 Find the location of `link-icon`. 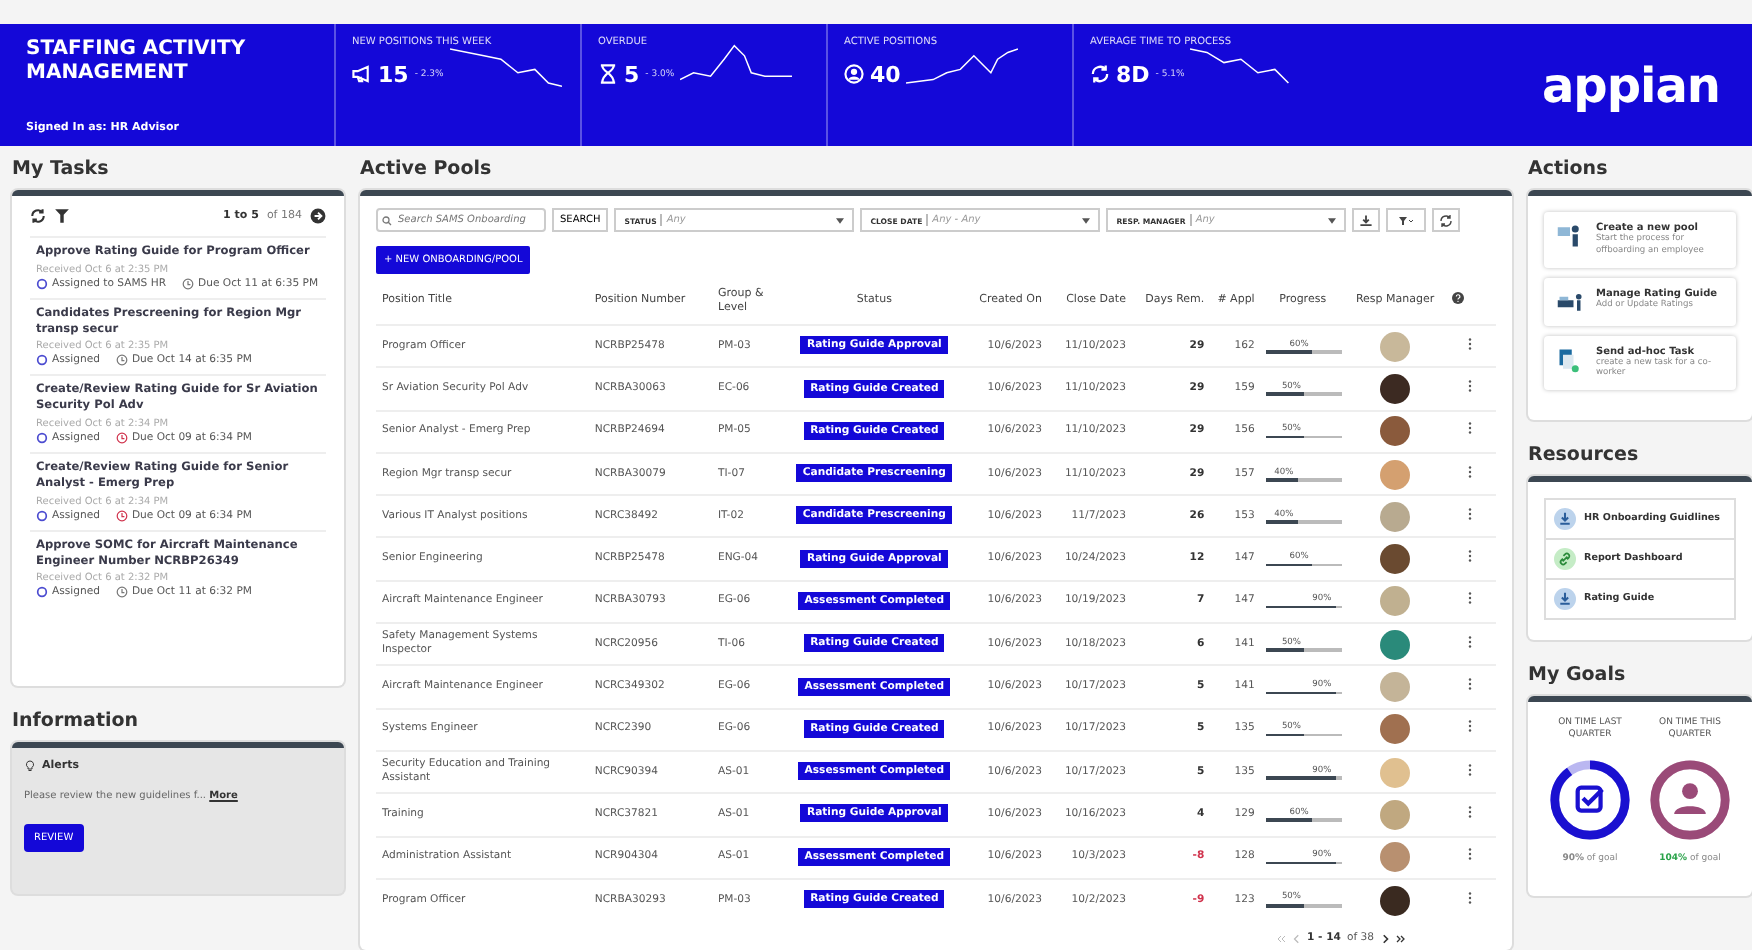

link-icon is located at coordinates (1565, 559).